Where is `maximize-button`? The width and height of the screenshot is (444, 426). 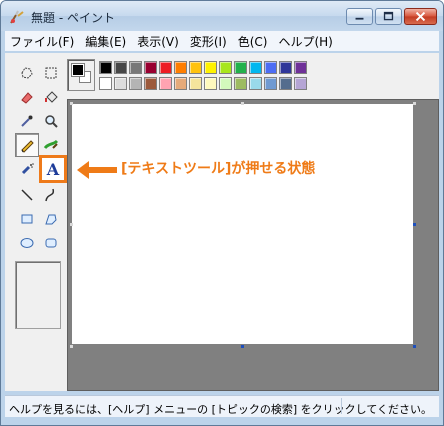 maximize-button is located at coordinates (388, 16).